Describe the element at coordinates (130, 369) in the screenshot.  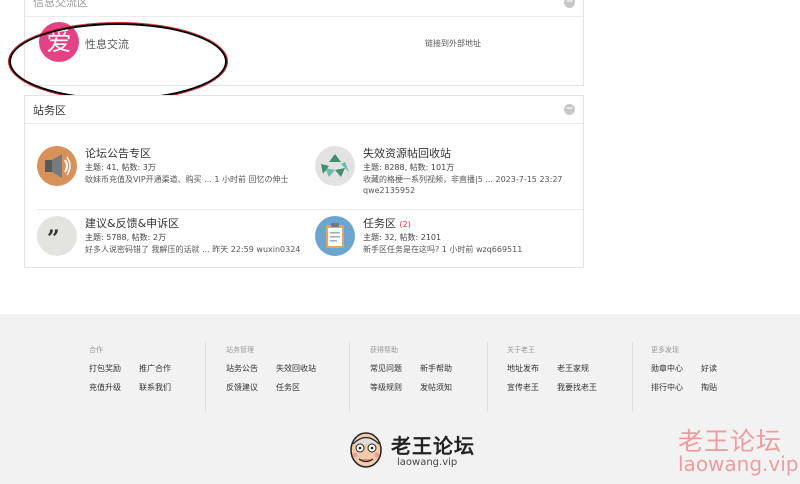
I see `footer-col-cooperation: 合作 打包奖励 推广合作 充值升级 联系我们` at that location.